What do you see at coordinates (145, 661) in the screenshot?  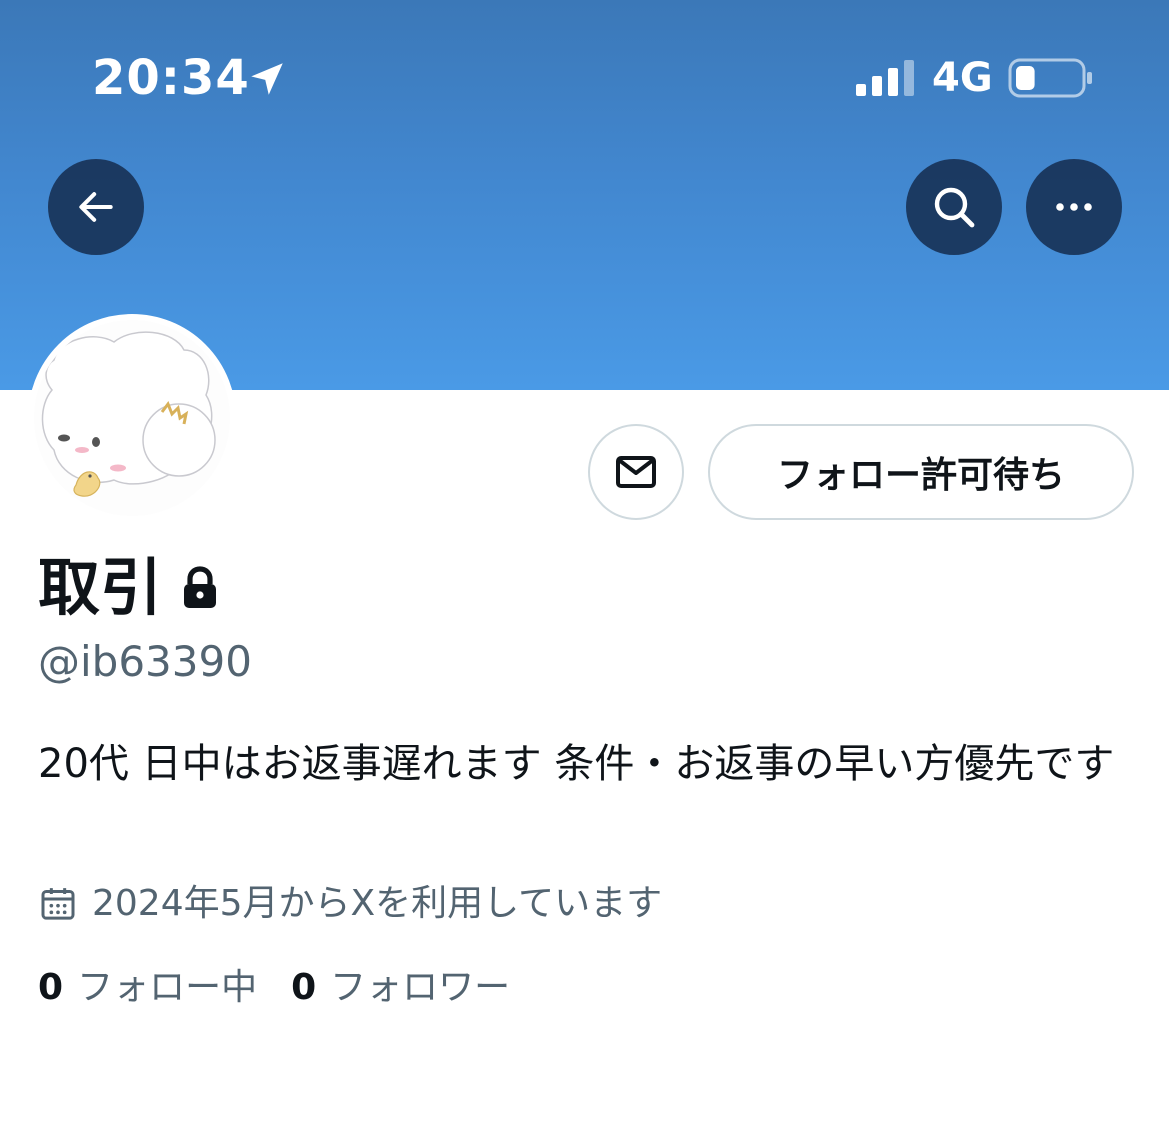 I see `user-handle: @ib63390` at bounding box center [145, 661].